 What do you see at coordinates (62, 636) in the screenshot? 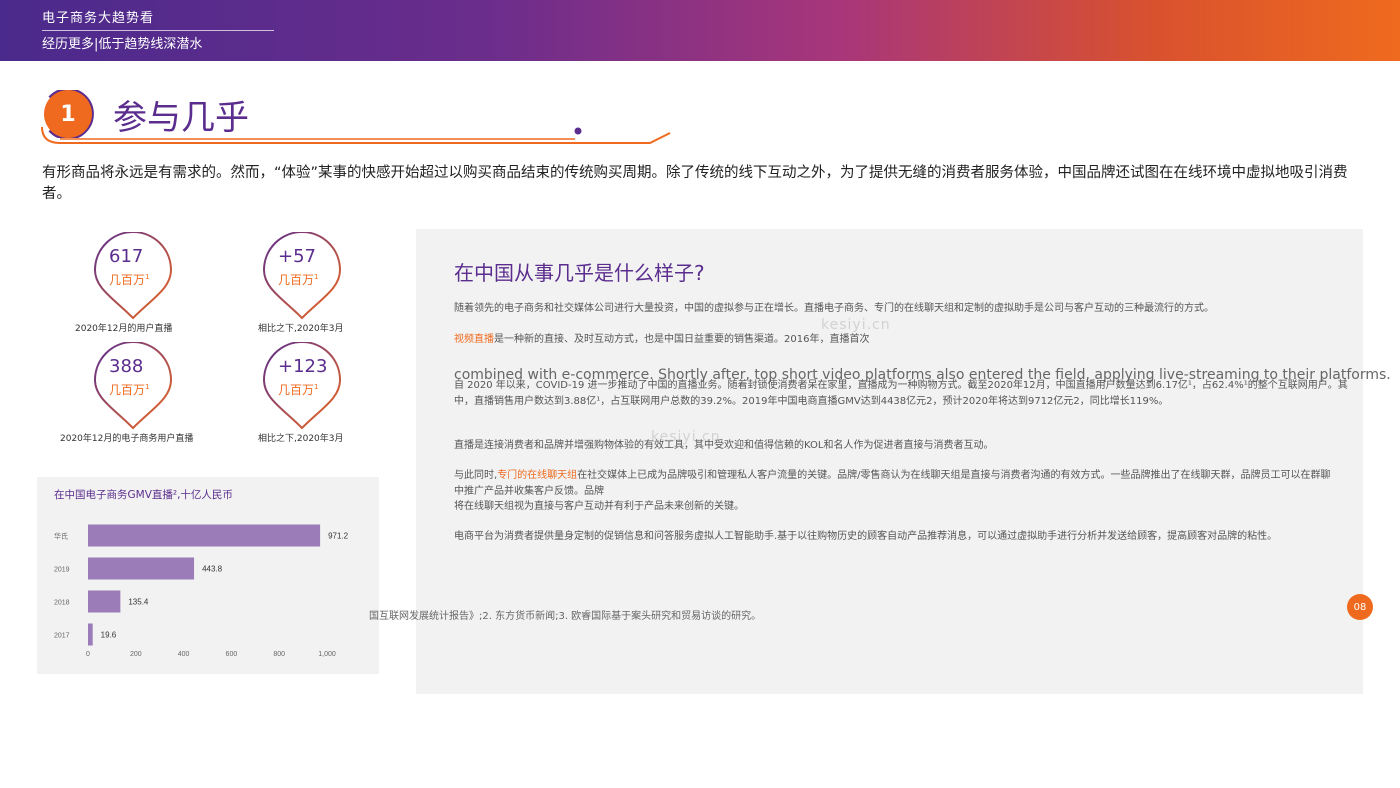
I see `chart-category-label: 2017` at bounding box center [62, 636].